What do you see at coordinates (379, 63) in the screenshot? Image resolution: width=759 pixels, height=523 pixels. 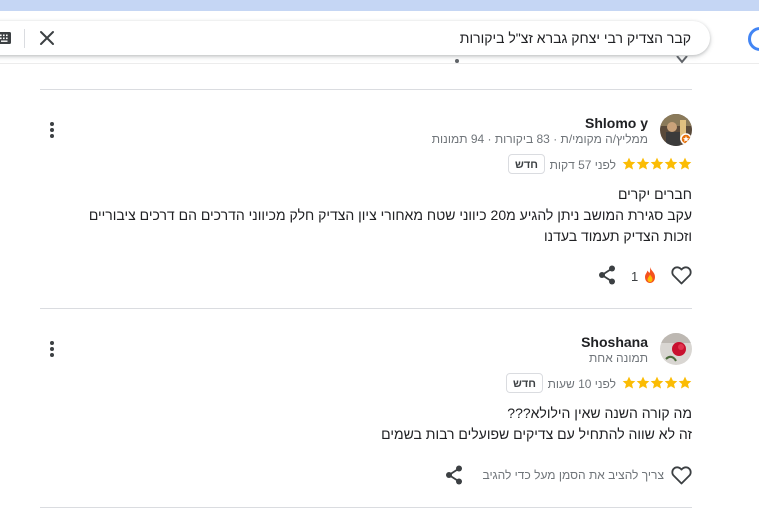 I see `header-shadow` at bounding box center [379, 63].